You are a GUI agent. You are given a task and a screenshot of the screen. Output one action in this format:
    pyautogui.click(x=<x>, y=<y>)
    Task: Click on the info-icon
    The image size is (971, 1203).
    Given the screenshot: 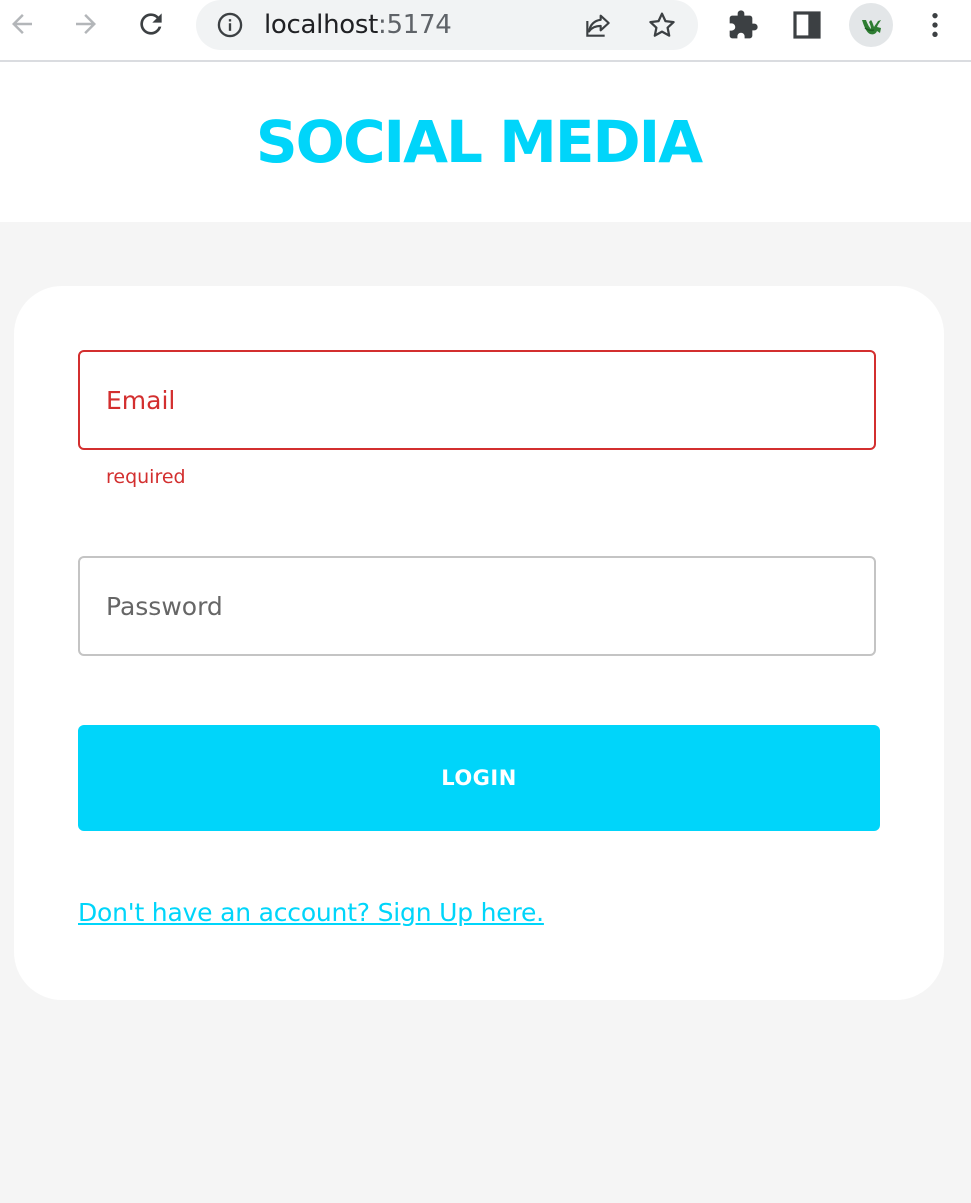 What is the action you would take?
    pyautogui.click(x=230, y=25)
    